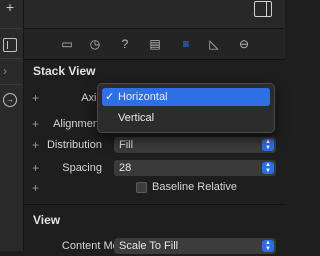 Image resolution: width=320 pixels, height=256 pixels. What do you see at coordinates (141, 187) in the screenshot?
I see `baseline-relative-checkbox` at bounding box center [141, 187].